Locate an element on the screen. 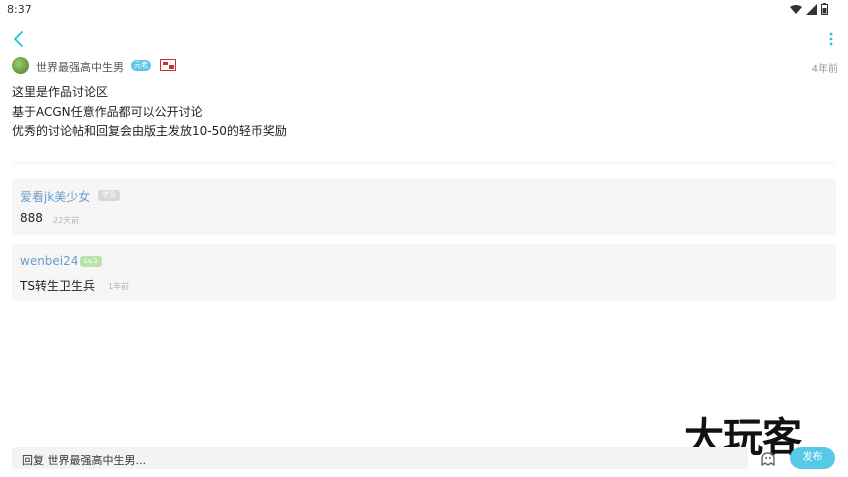 The width and height of the screenshot is (848, 477). emoji-button is located at coordinates (768, 459).